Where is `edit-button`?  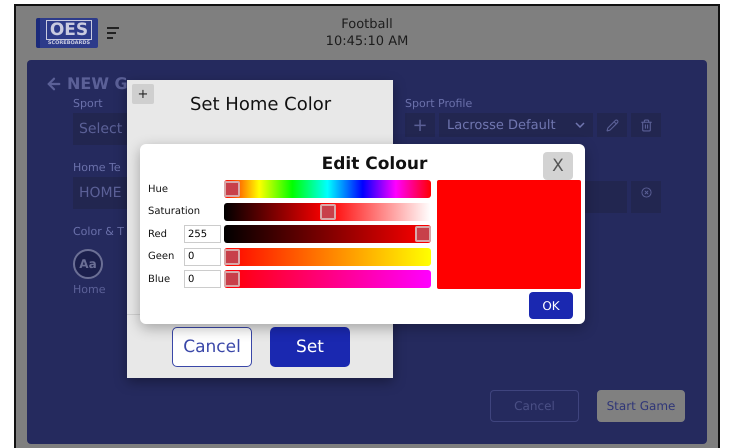 edit-button is located at coordinates (612, 125).